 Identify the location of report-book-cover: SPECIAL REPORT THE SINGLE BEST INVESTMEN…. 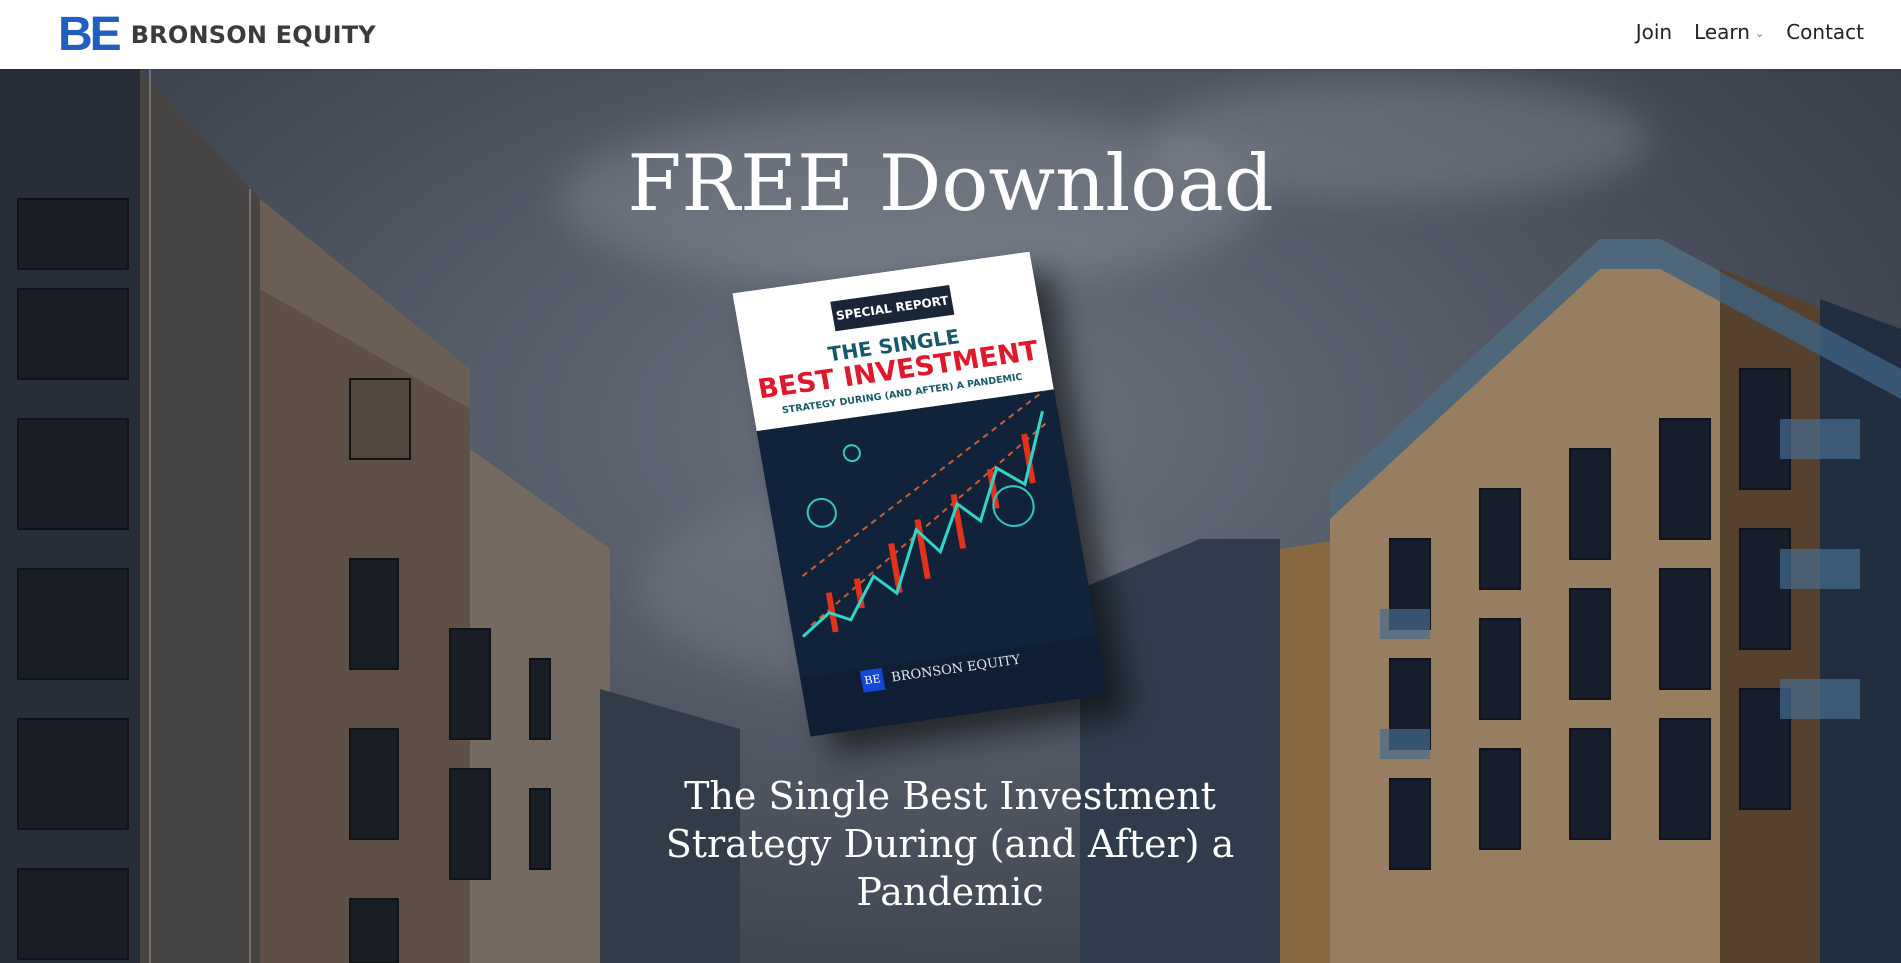
(920, 520).